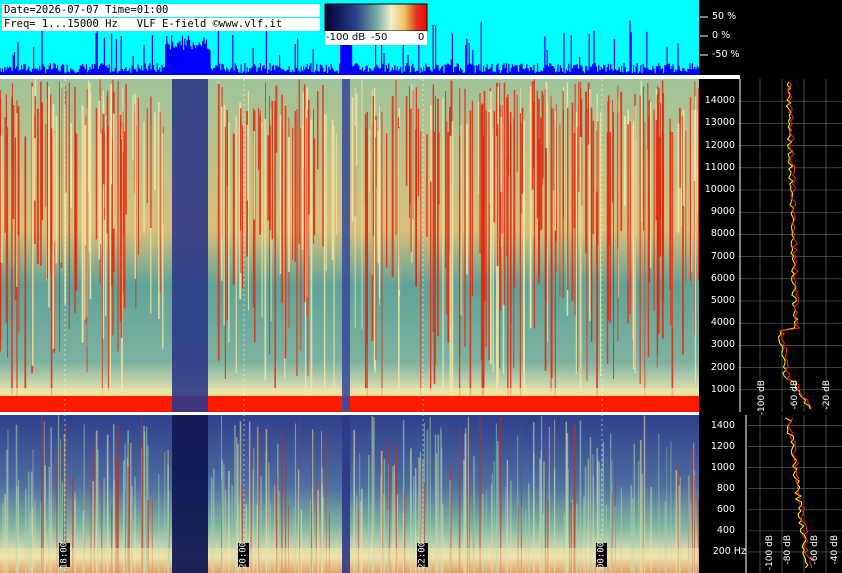 The width and height of the screenshot is (842, 573). I want to click on frequency-tick-label: 9000, so click(722, 212).